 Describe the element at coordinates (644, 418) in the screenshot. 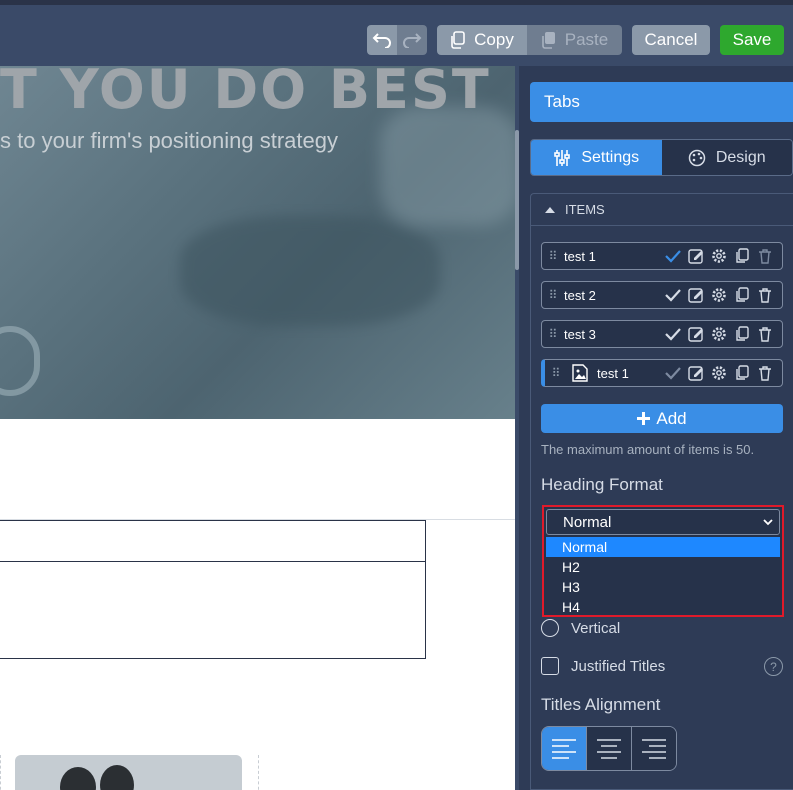

I see `plus-icon` at that location.